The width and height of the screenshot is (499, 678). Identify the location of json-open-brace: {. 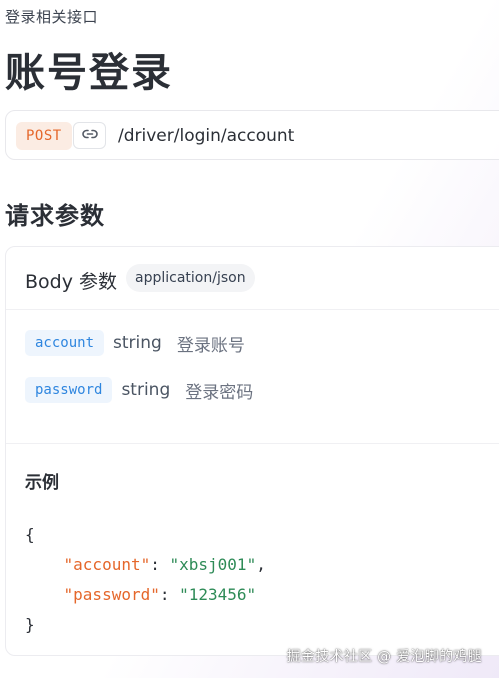
(30, 534).